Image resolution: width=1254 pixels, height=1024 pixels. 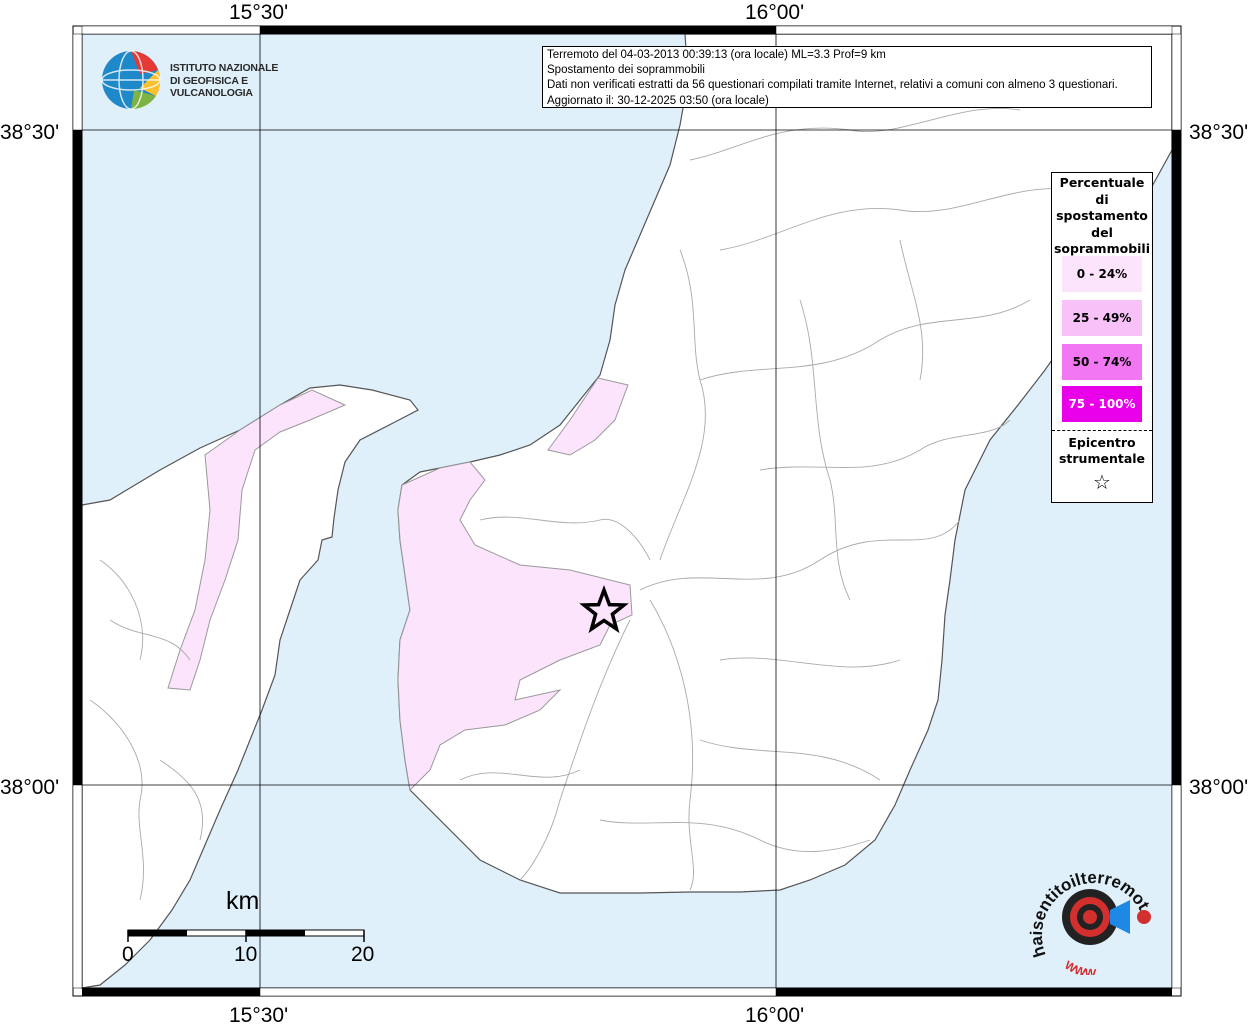 I want to click on scale-label-20: 20, so click(x=363, y=954).